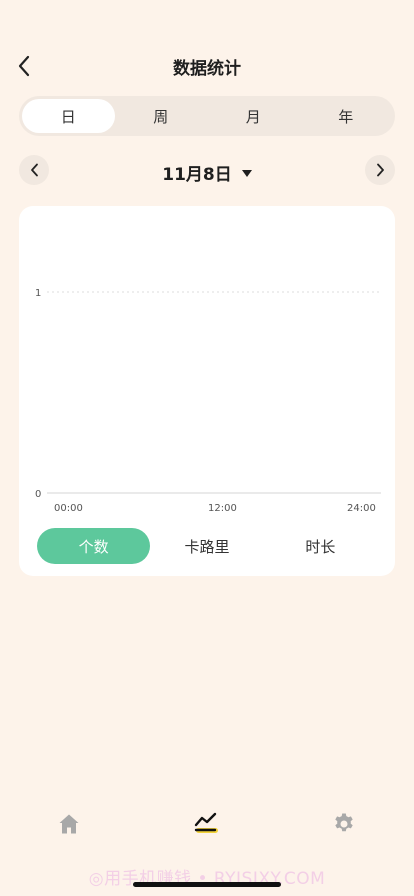  What do you see at coordinates (38, 293) in the screenshot?
I see `y-tick-label: 1` at bounding box center [38, 293].